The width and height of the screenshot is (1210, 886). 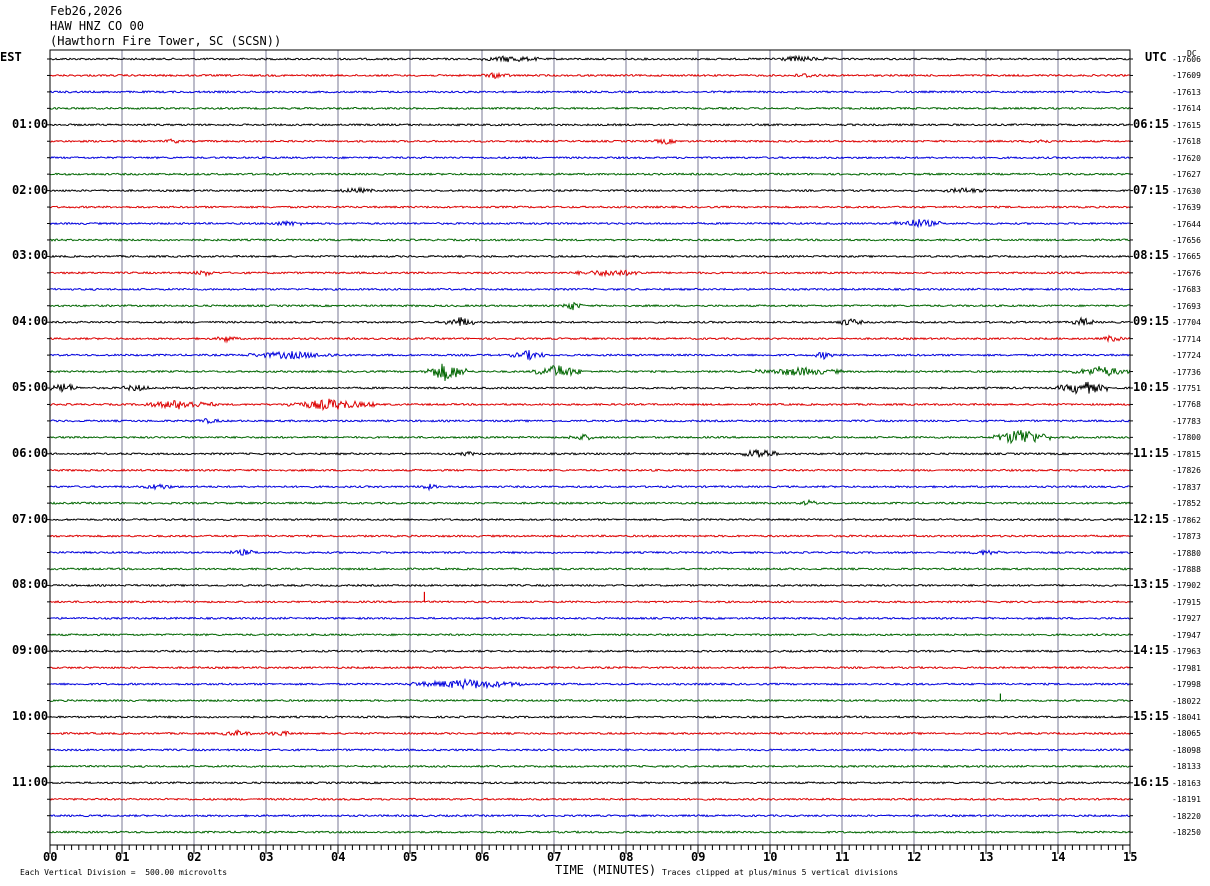 What do you see at coordinates (1186, 816) in the screenshot?
I see `dc-offset-label: -18220` at bounding box center [1186, 816].